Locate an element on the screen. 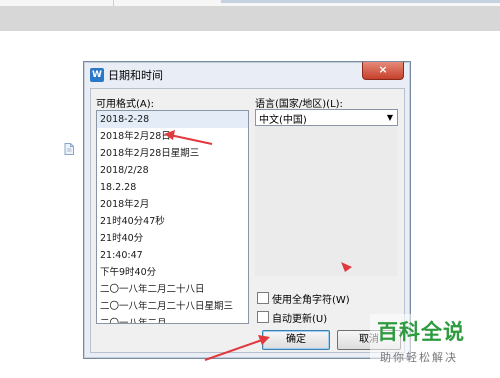  document-icon is located at coordinates (69, 149).